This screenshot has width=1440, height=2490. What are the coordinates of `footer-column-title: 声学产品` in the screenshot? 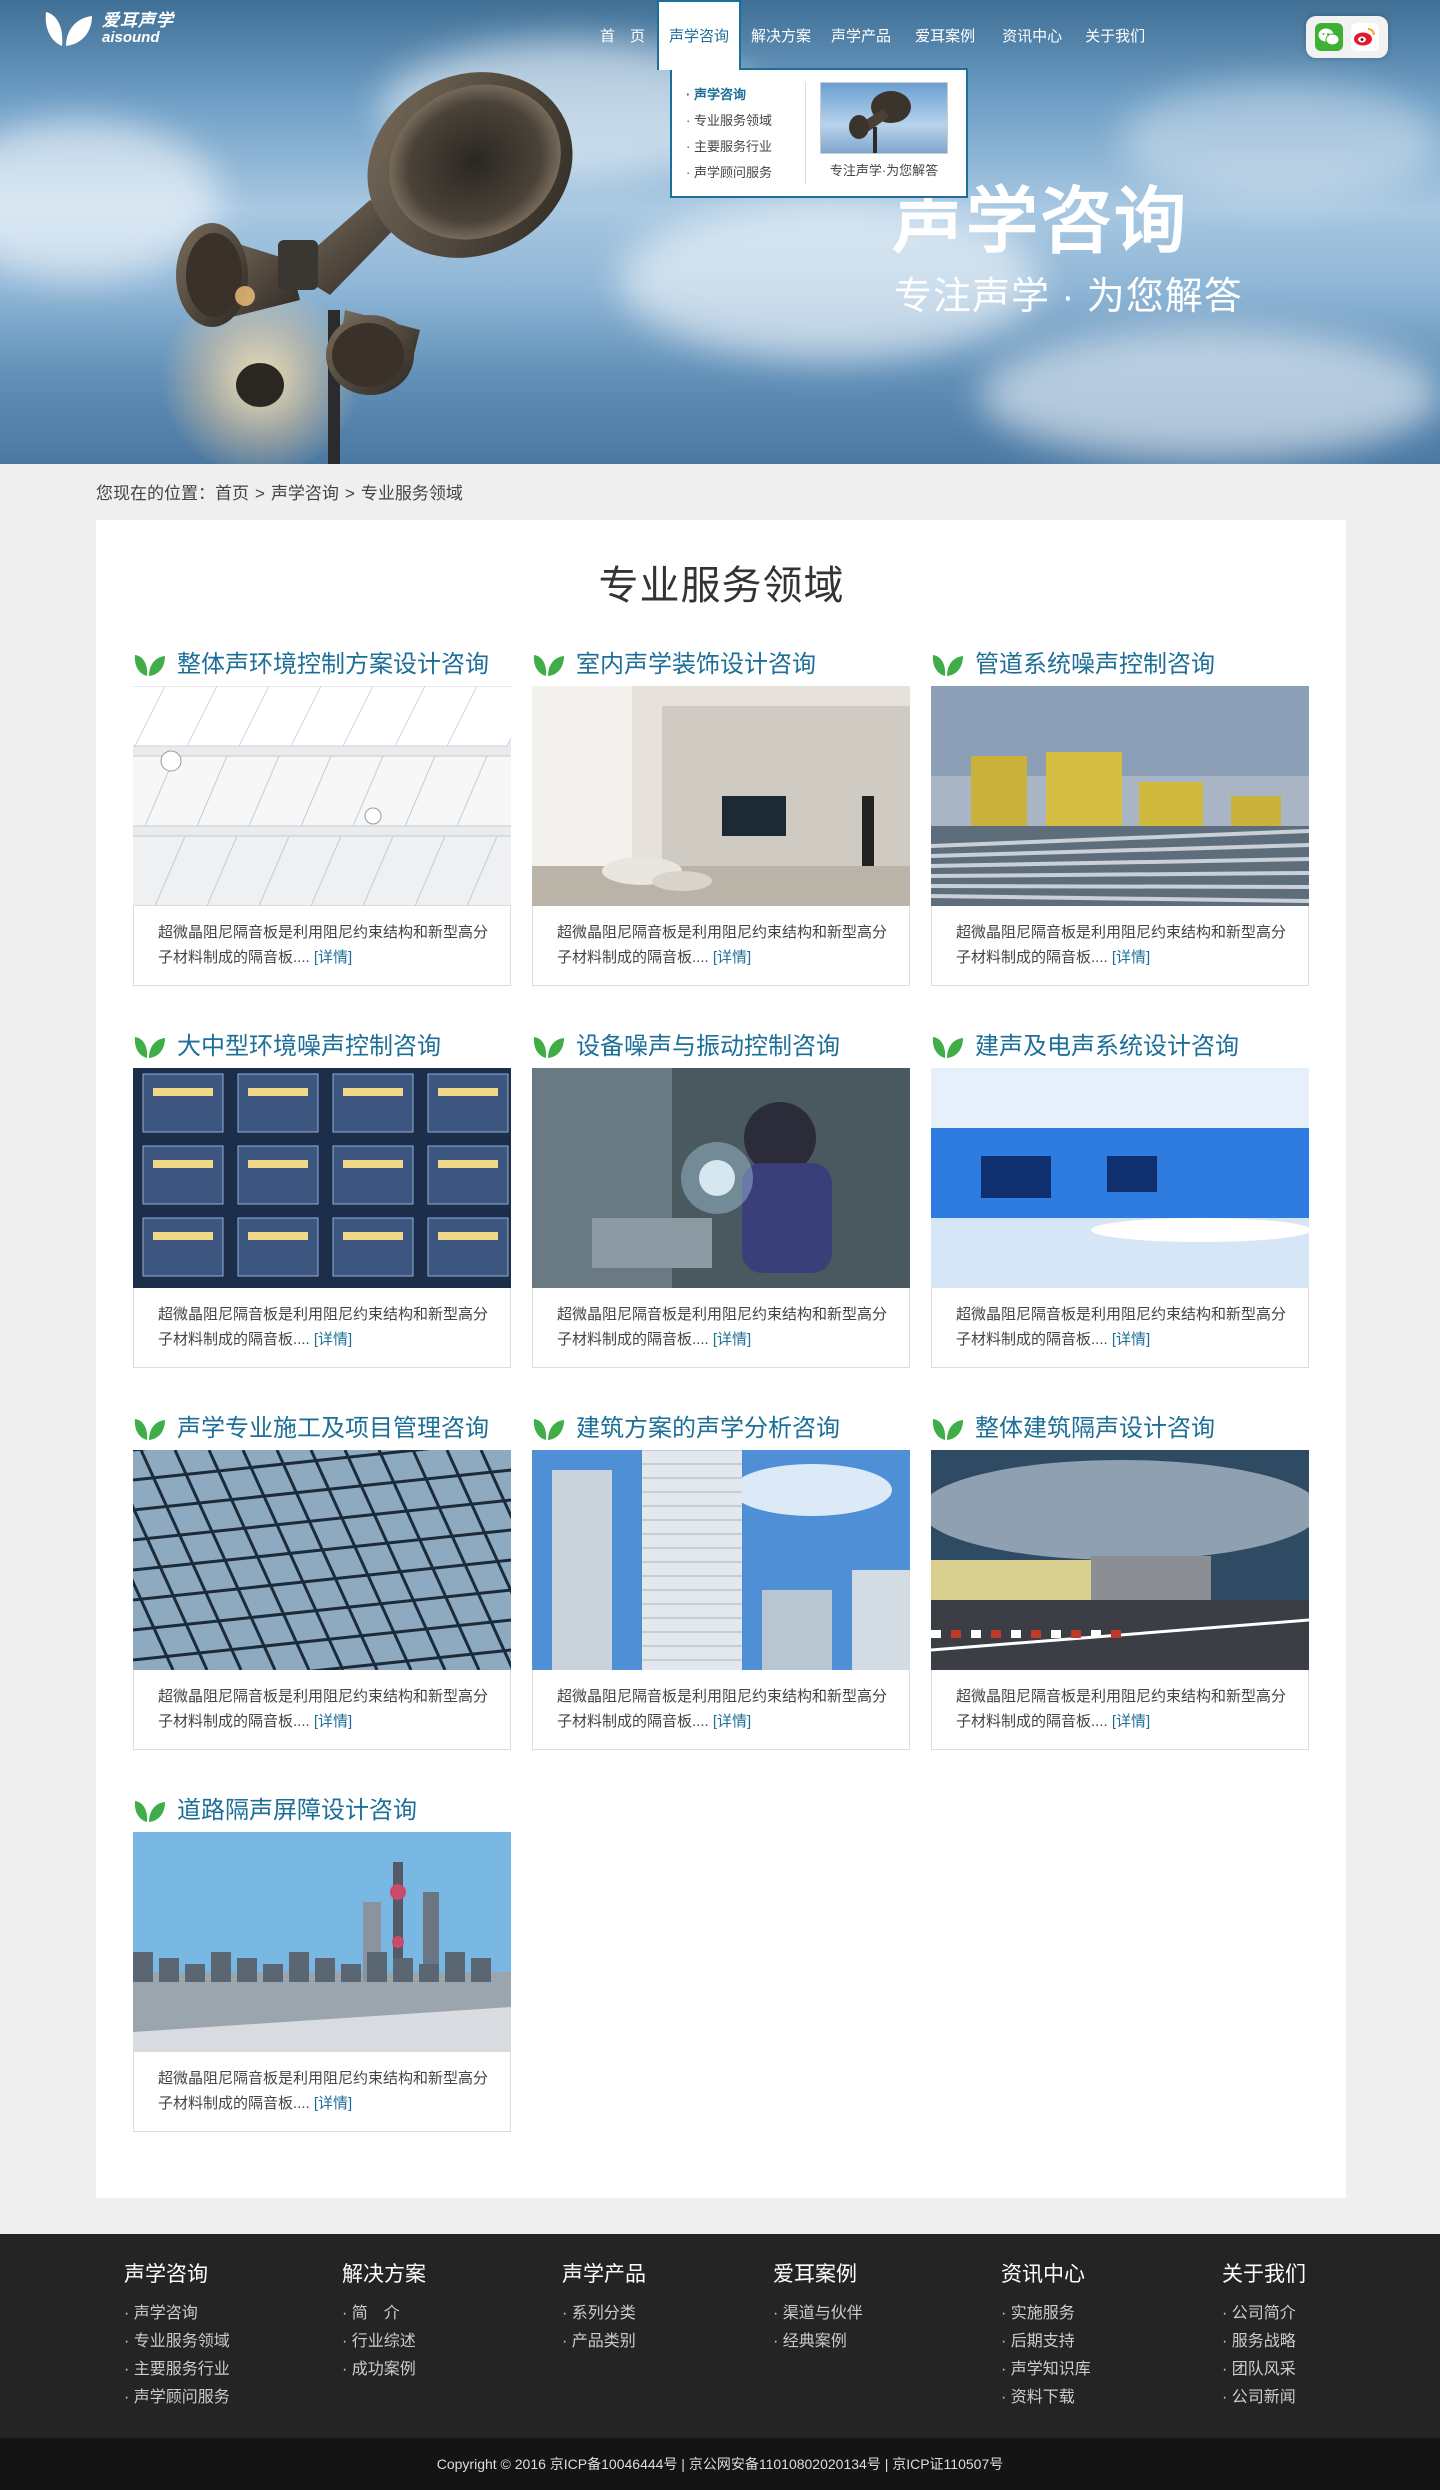 It's located at (604, 2275).